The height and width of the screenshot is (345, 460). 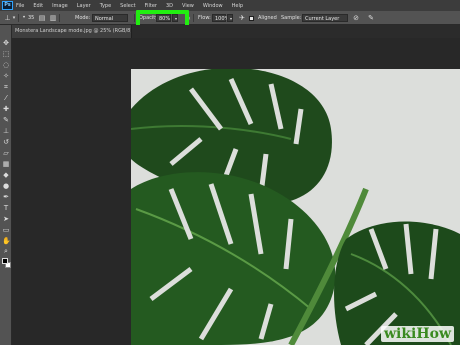 I want to click on aligned-checkbox, so click(x=251, y=18).